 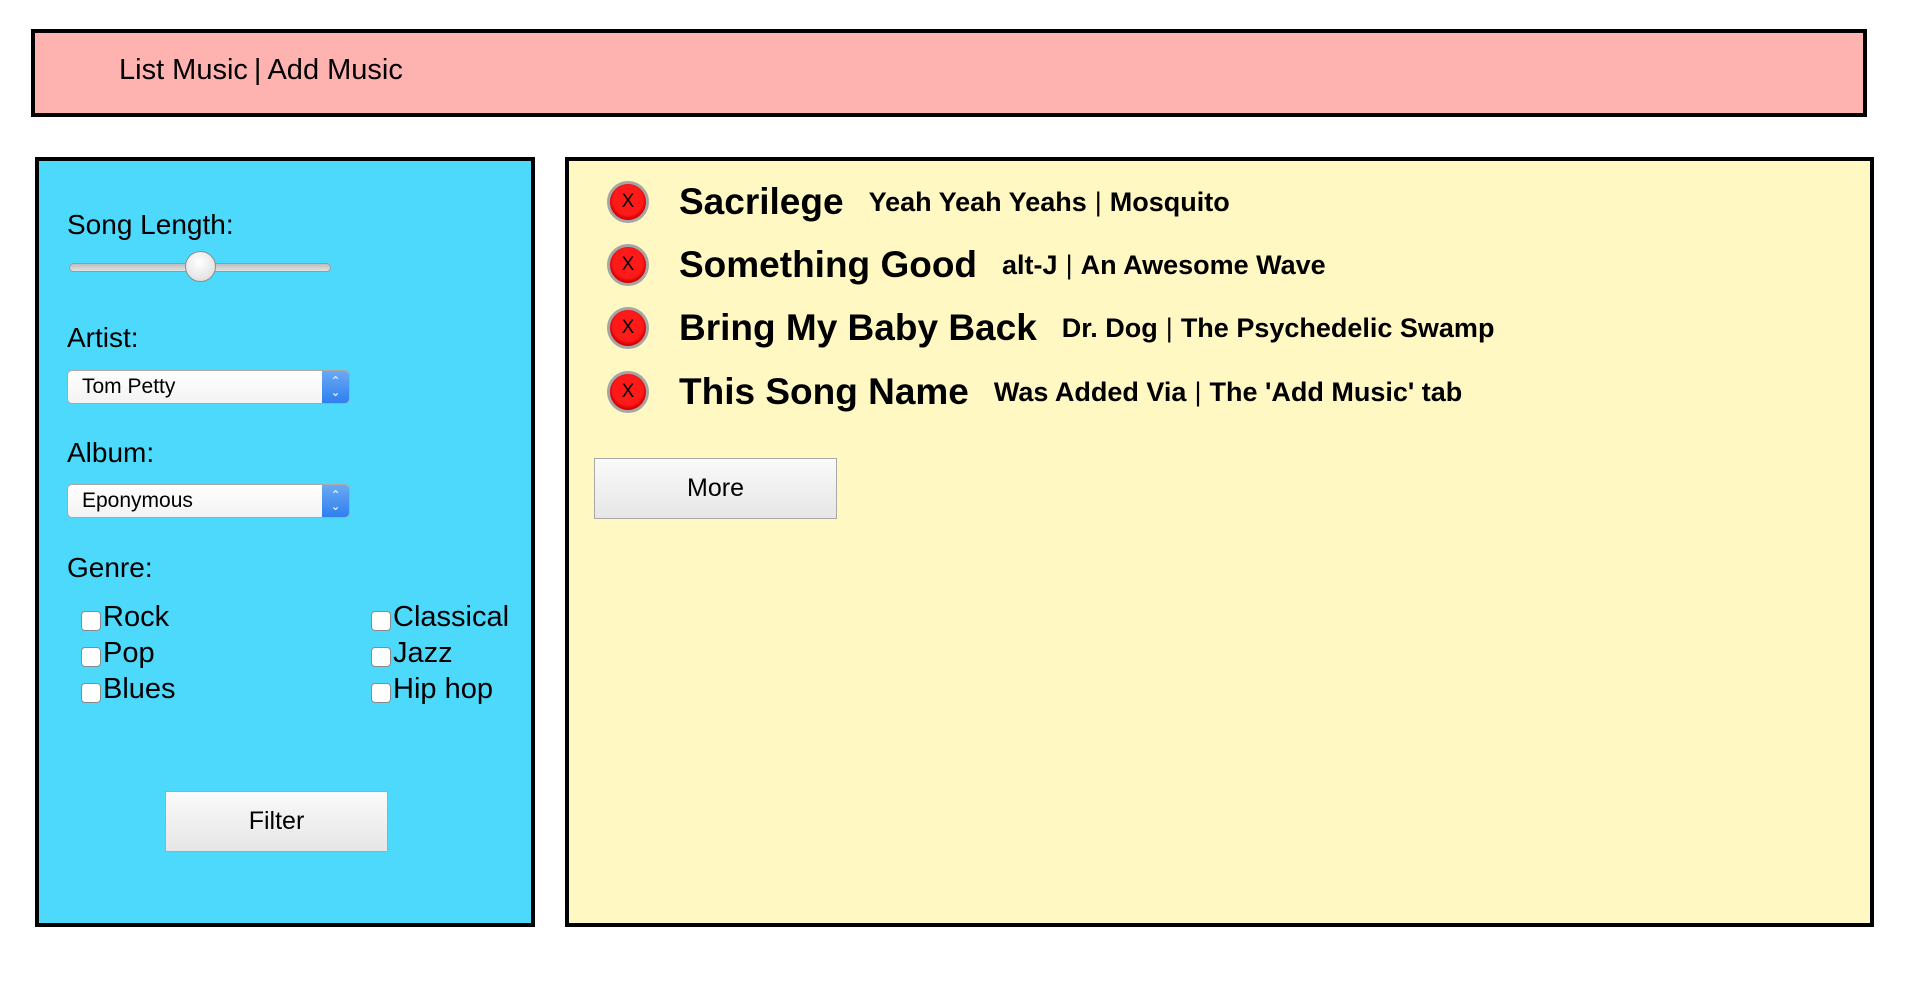 I want to click on album-select-value: Eponymous, so click(x=137, y=500).